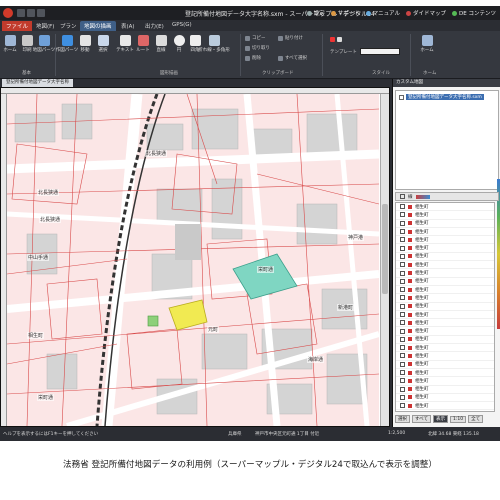 This screenshot has width=500, height=500. What do you see at coordinates (382, 13) in the screenshot?
I see `manual-link: マニュアル` at bounding box center [382, 13].